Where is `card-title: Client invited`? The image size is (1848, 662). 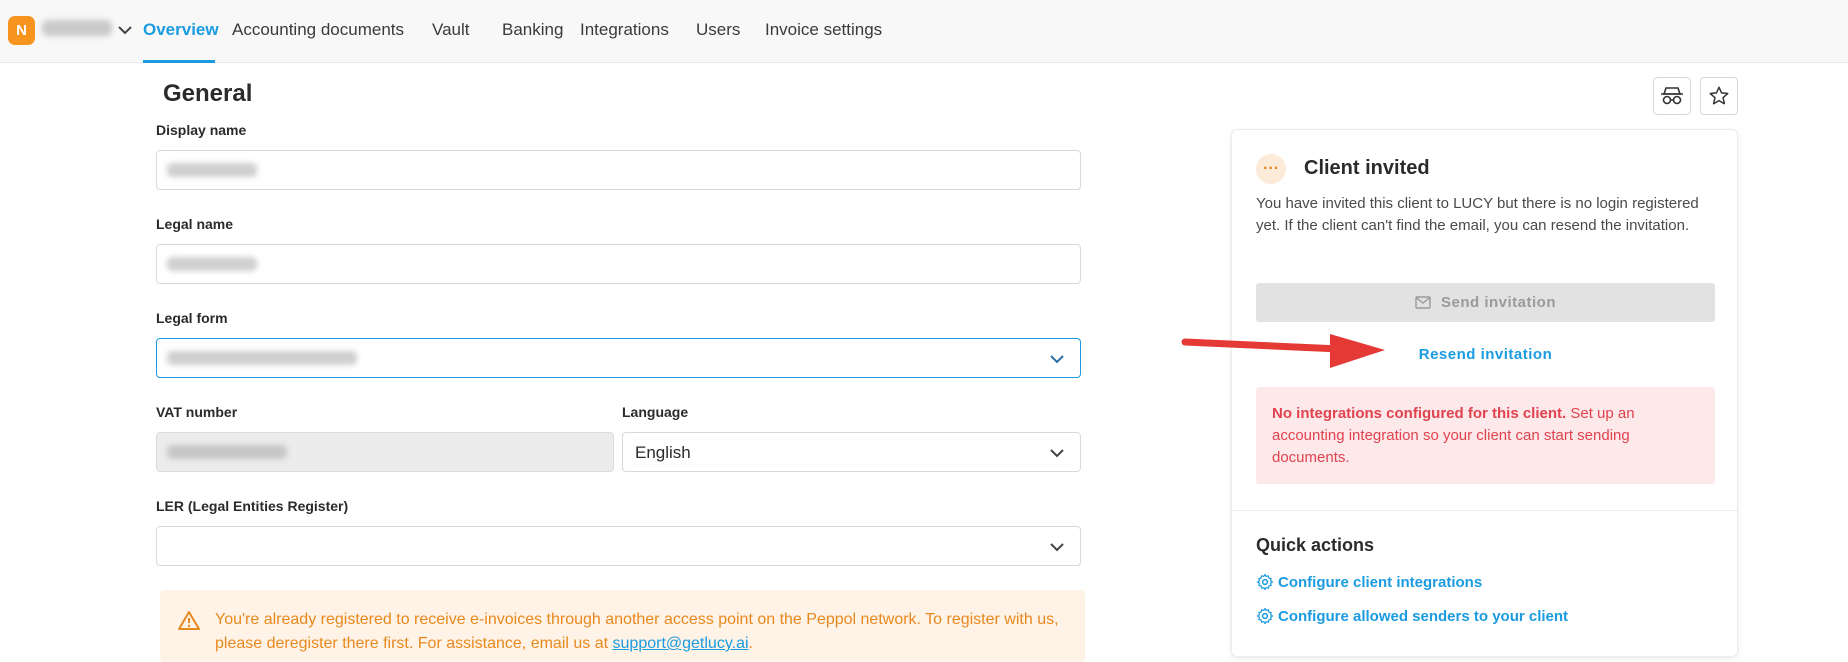 card-title: Client invited is located at coordinates (1367, 168).